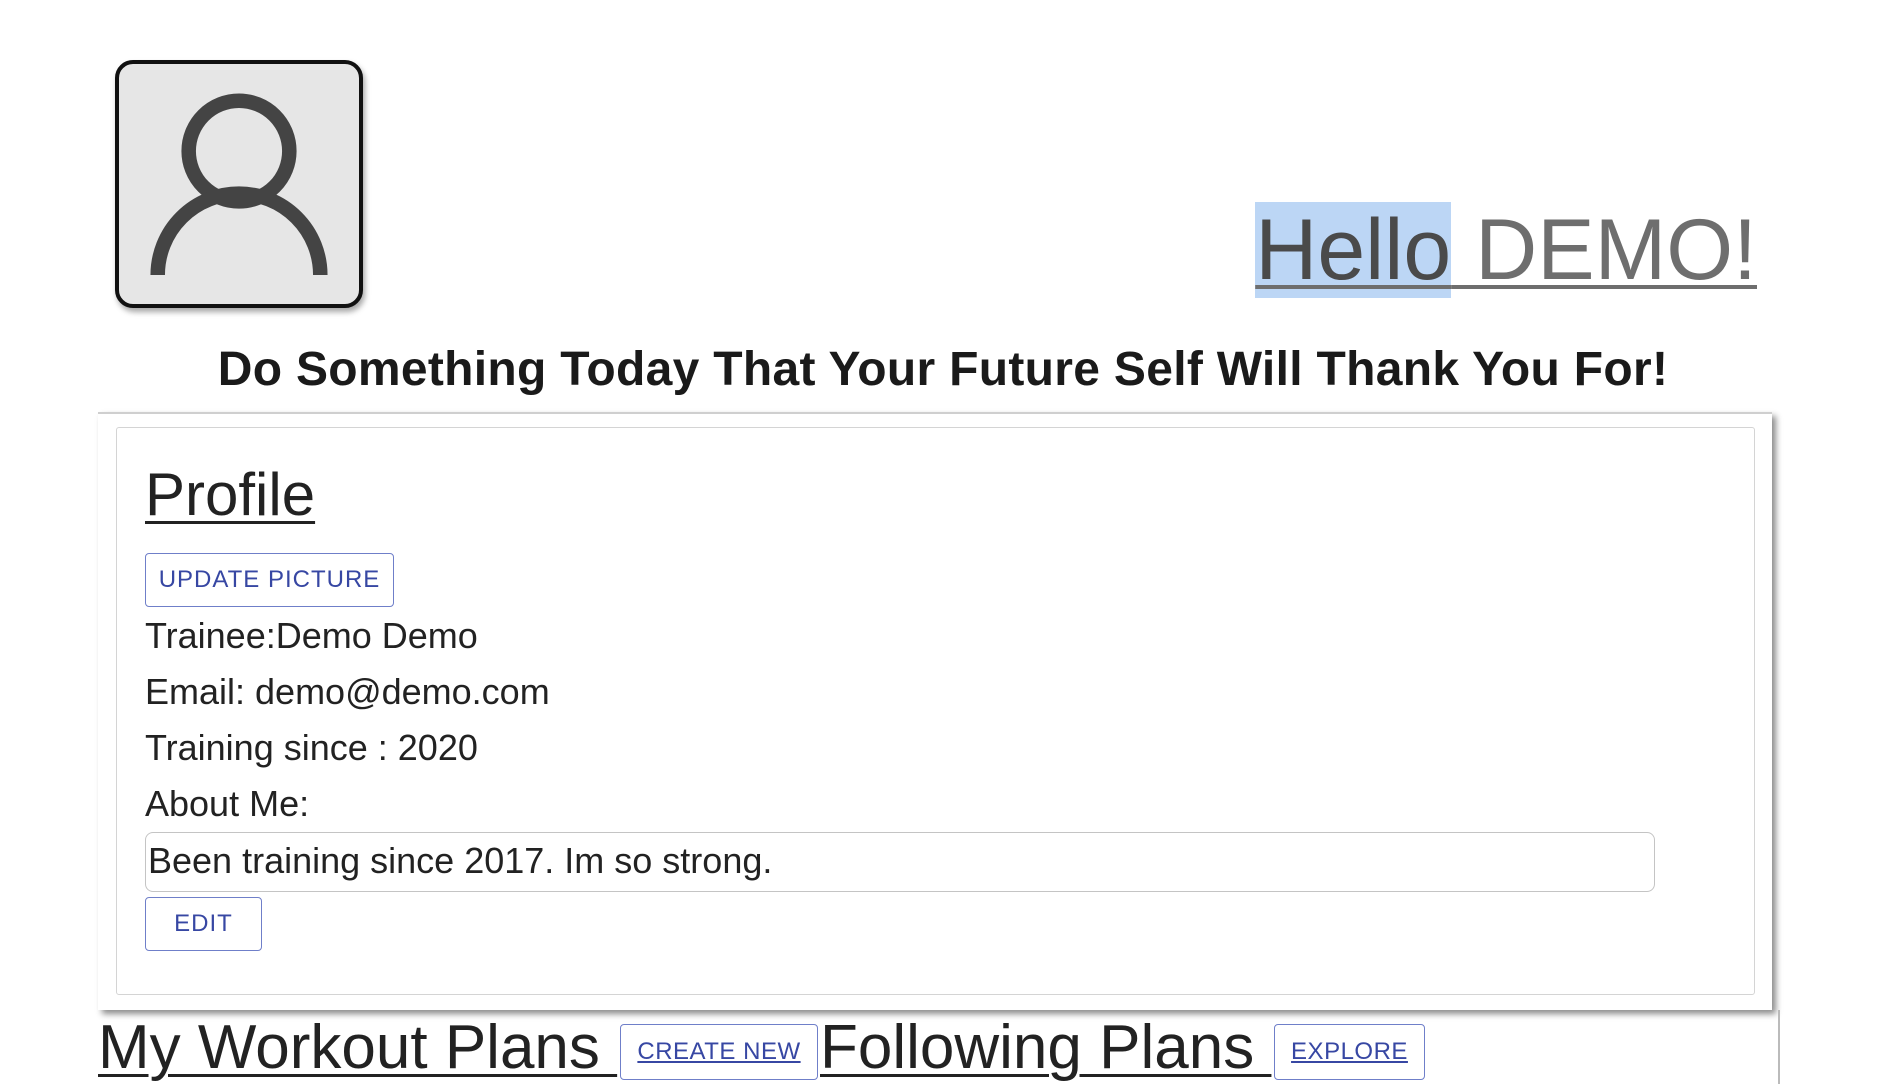 This screenshot has width=1886, height=1084. Describe the element at coordinates (1349, 1052) in the screenshot. I see `explore-button: EXPLORE` at that location.